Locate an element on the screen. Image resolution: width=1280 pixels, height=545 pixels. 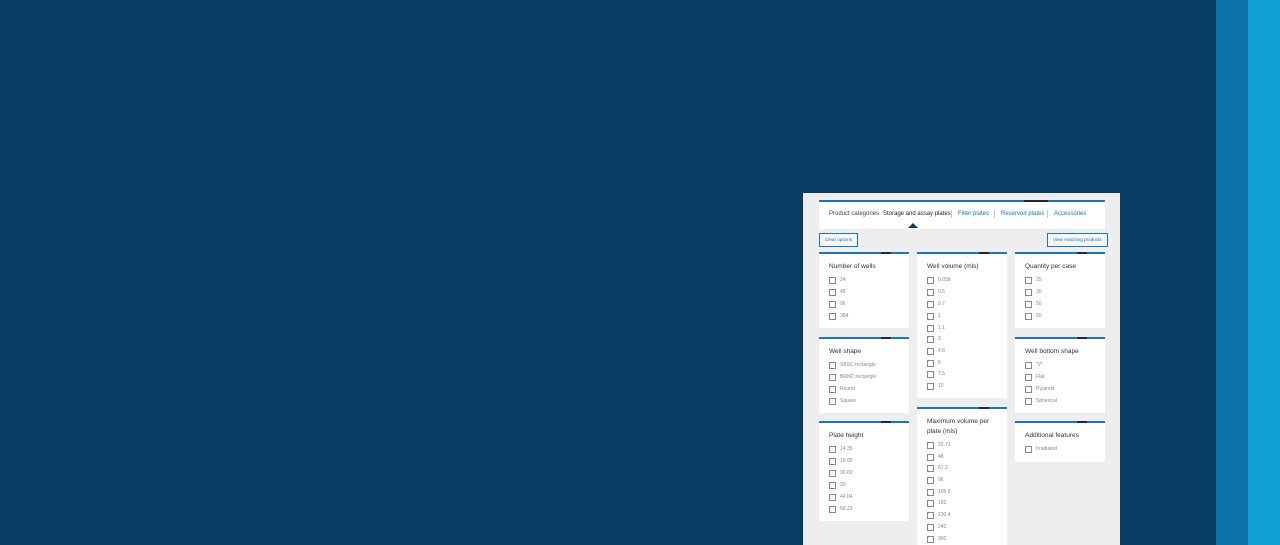
filter-option: "V" is located at coordinates (1034, 366).